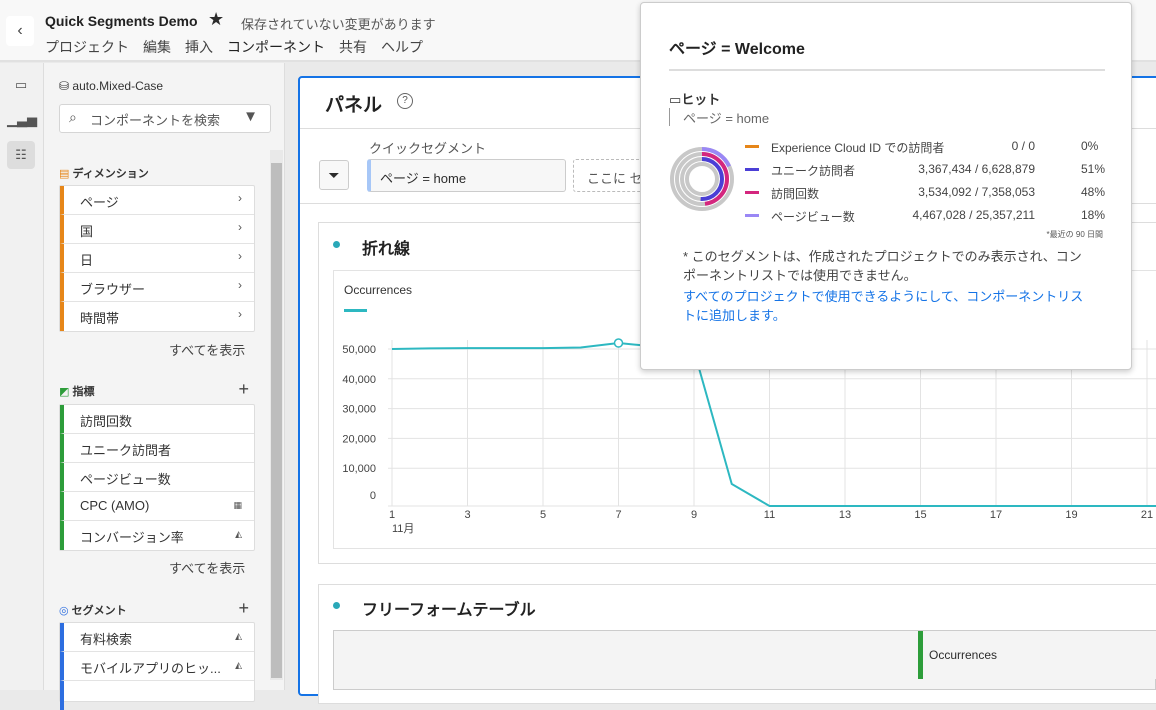 This screenshot has width=1156, height=710. I want to click on list-item: 有料検索 ◭, so click(157, 637).